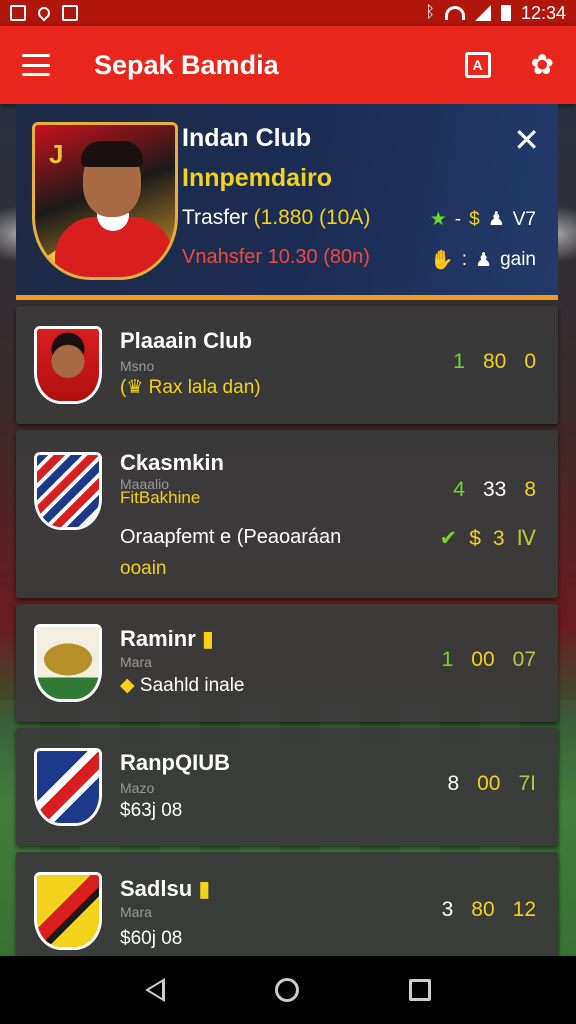 The width and height of the screenshot is (576, 1024). What do you see at coordinates (442, 260) in the screenshot?
I see `hand-icon: ✋` at bounding box center [442, 260].